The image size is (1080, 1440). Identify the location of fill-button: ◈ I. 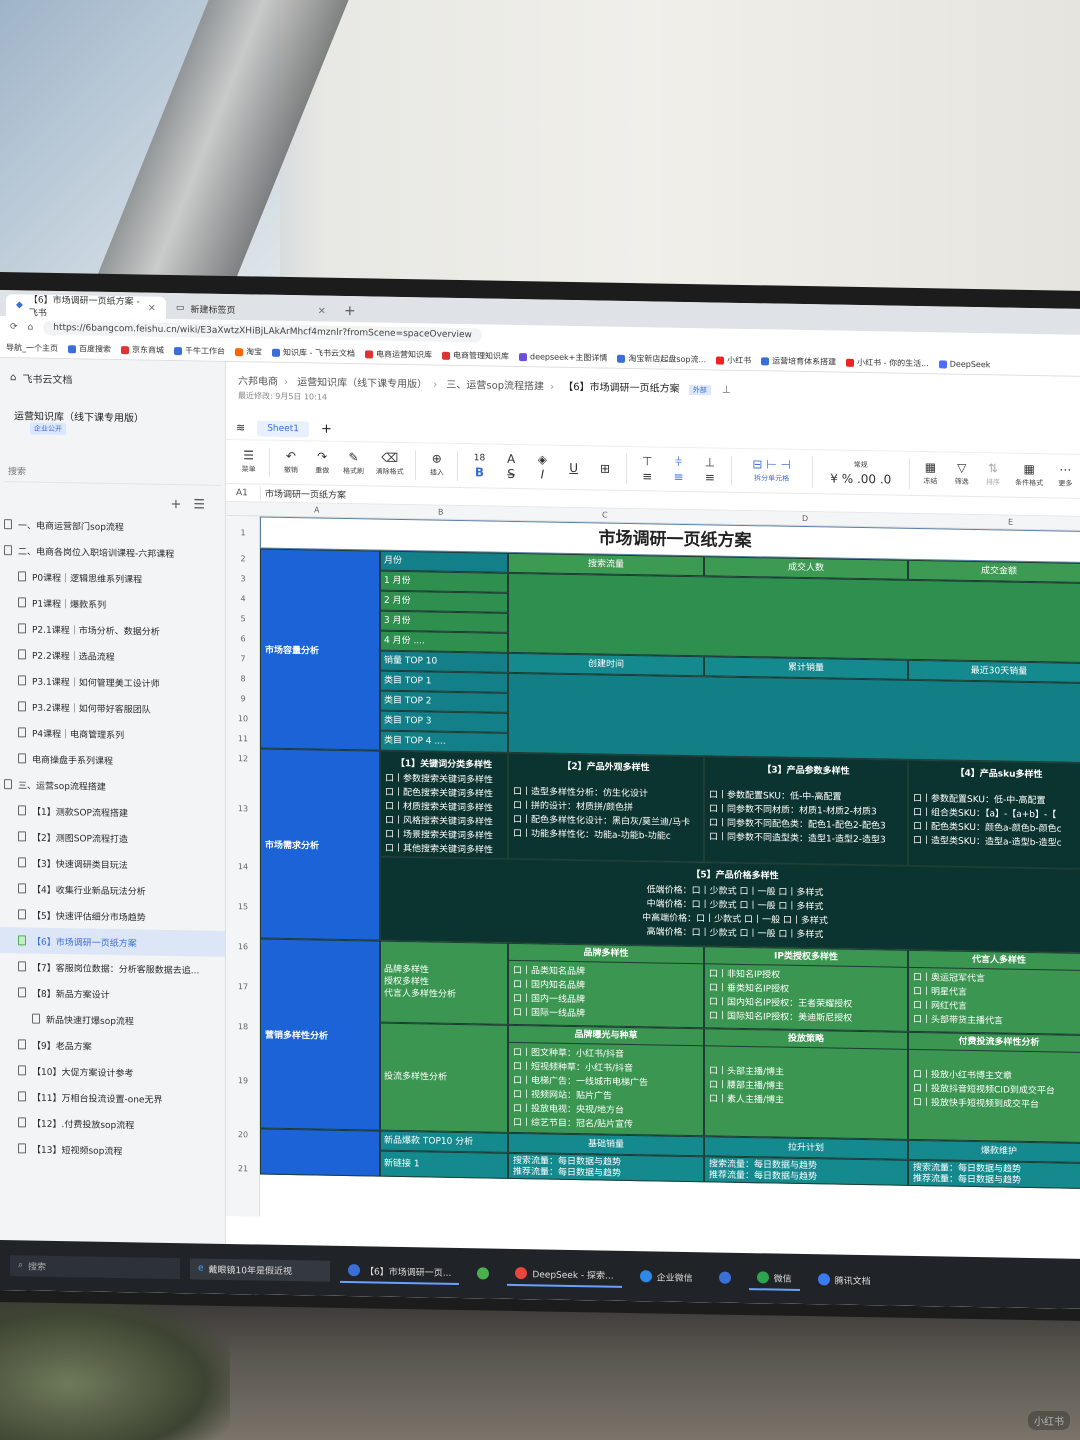
(542, 466).